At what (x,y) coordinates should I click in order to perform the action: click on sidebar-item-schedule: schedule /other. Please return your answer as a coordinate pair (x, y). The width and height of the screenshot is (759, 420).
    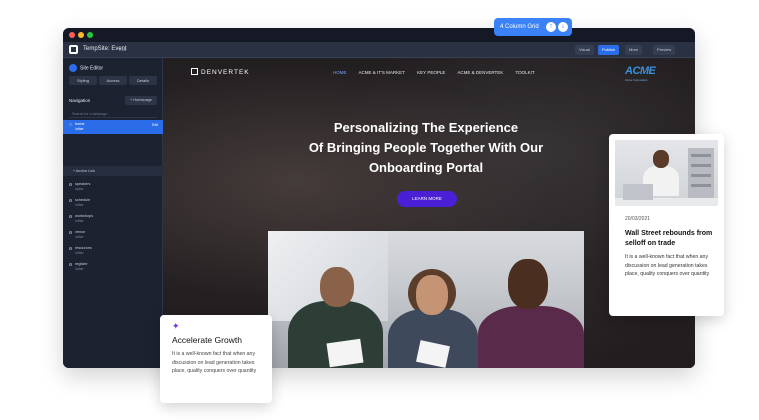
    Looking at the image, I should click on (113, 203).